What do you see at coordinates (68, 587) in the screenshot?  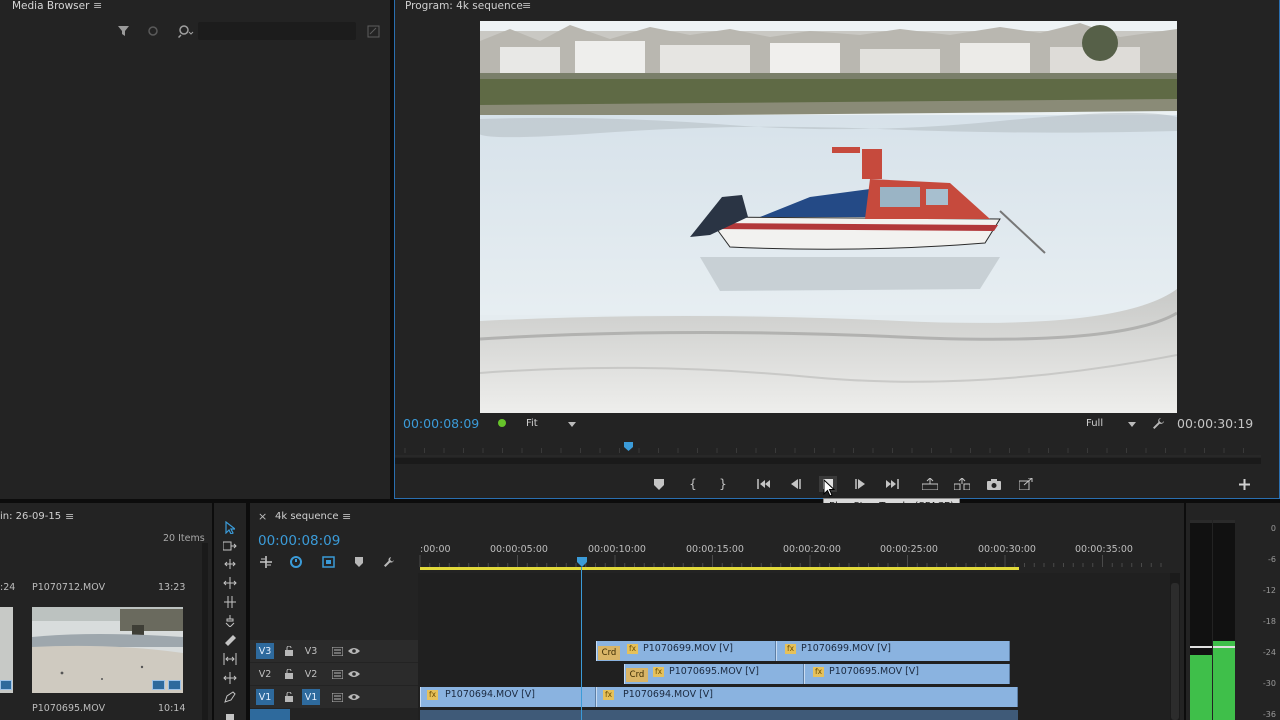 I see `bin-item-name: P1070712.MOV` at bounding box center [68, 587].